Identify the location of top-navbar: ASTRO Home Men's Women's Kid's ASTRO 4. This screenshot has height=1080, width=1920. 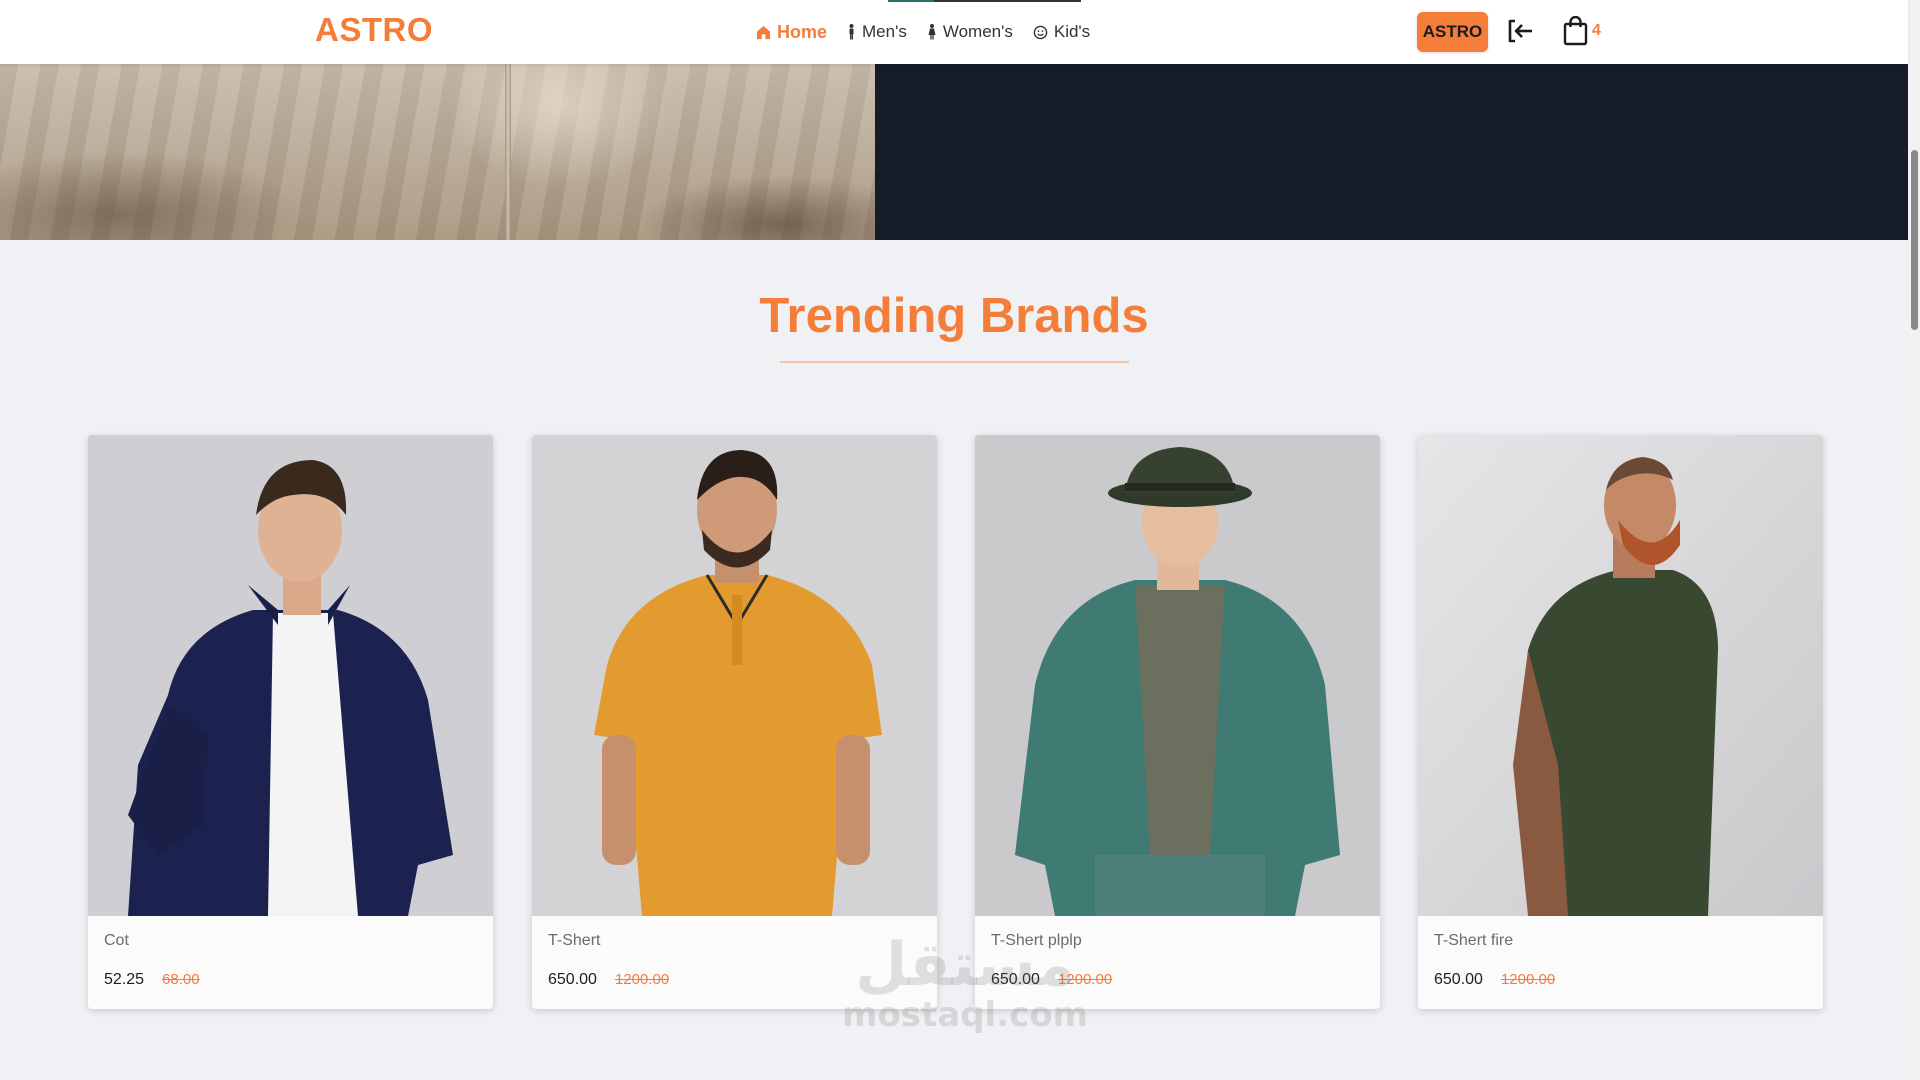
(954, 32).